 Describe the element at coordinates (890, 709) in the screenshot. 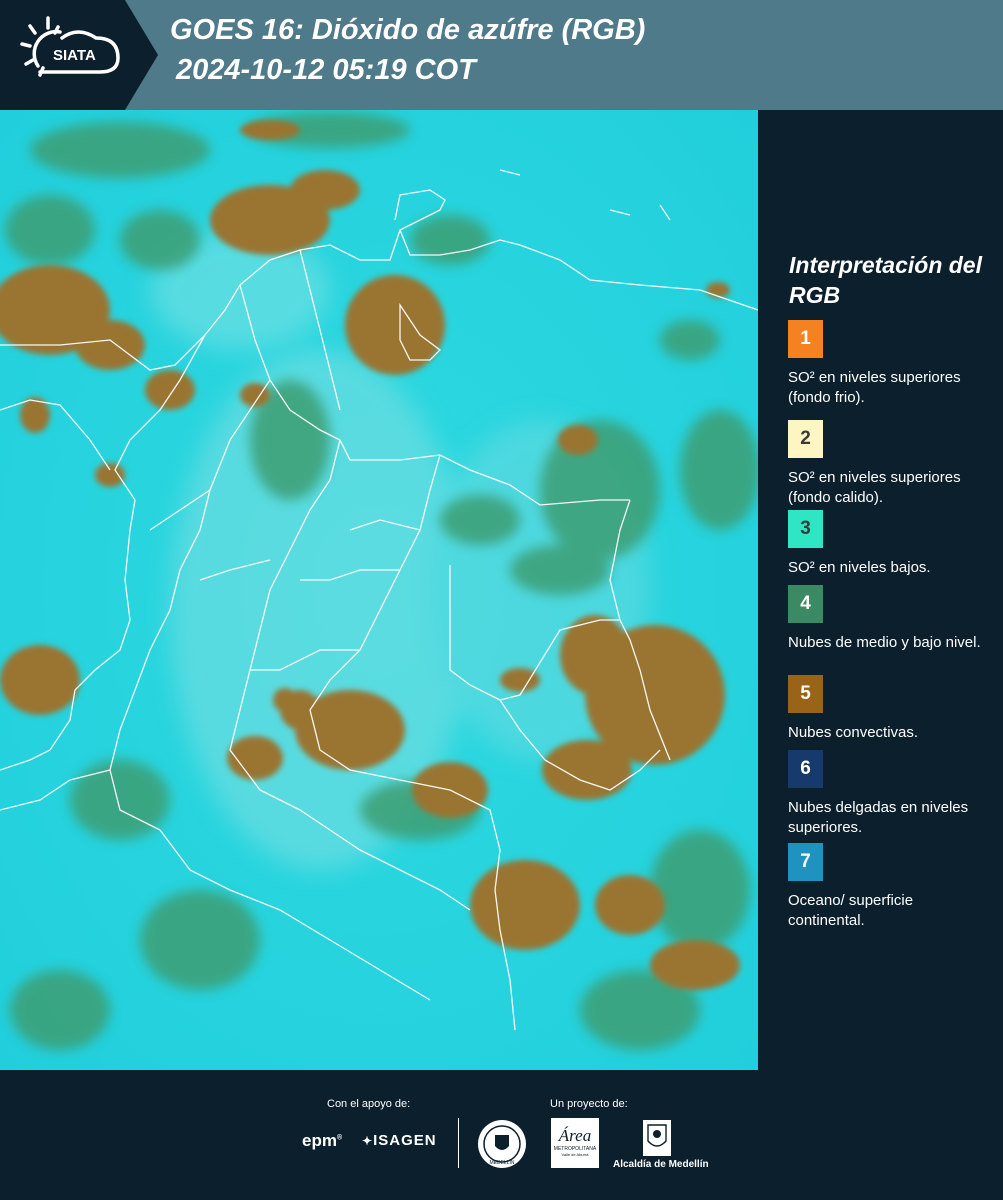

I see `legend-item-5: 5 Nubes convectivas.` at that location.